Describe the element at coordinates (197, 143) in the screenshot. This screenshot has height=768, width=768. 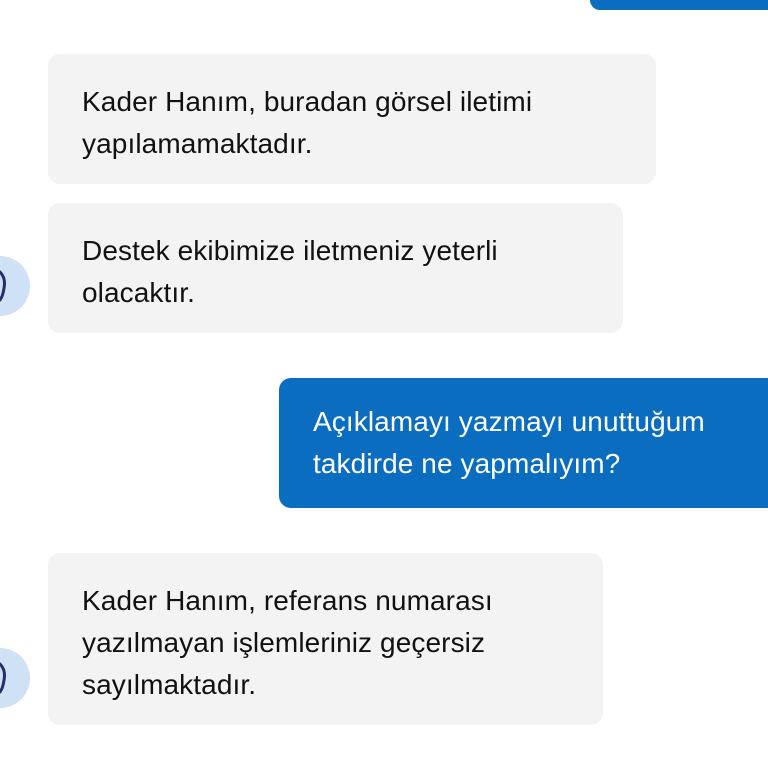
I see `message-text-line: yapılamamaktadır.` at that location.